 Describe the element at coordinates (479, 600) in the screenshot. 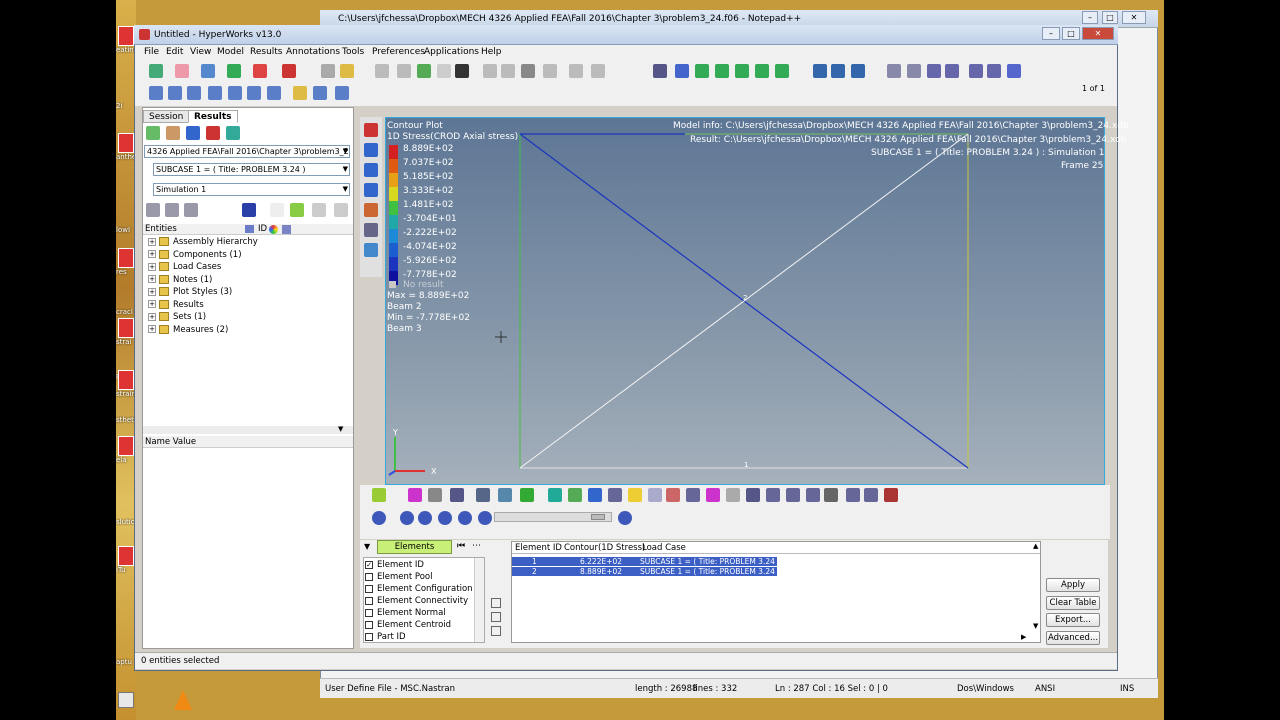

I see `query-options-scrollbar` at that location.